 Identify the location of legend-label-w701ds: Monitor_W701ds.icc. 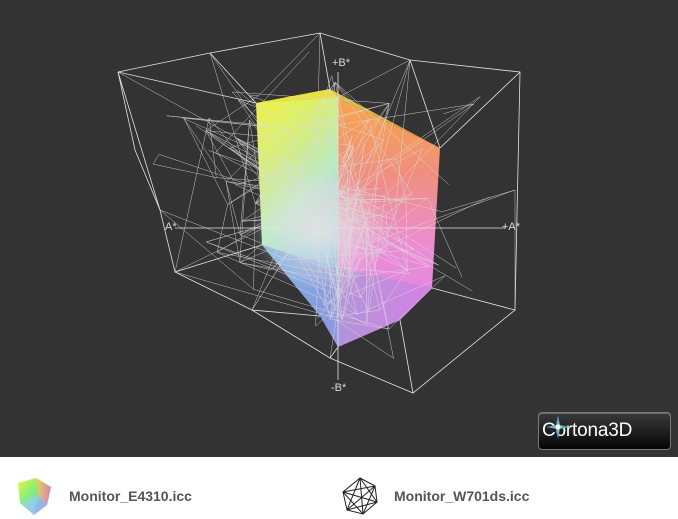
(462, 496).